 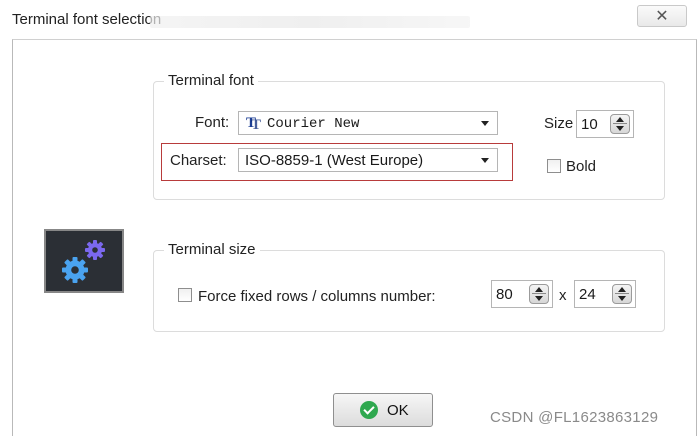 What do you see at coordinates (334, 160) in the screenshot?
I see `charset-value: ISO-8859-1 (West Europe)` at bounding box center [334, 160].